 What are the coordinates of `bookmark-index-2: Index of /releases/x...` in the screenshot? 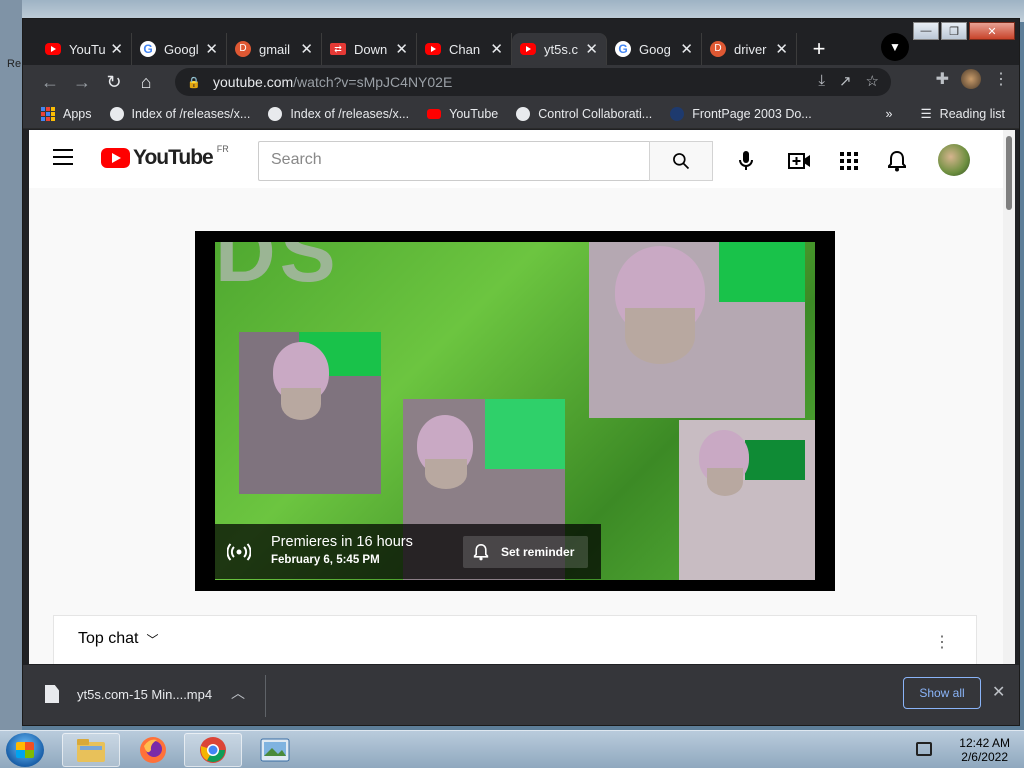 It's located at (338, 113).